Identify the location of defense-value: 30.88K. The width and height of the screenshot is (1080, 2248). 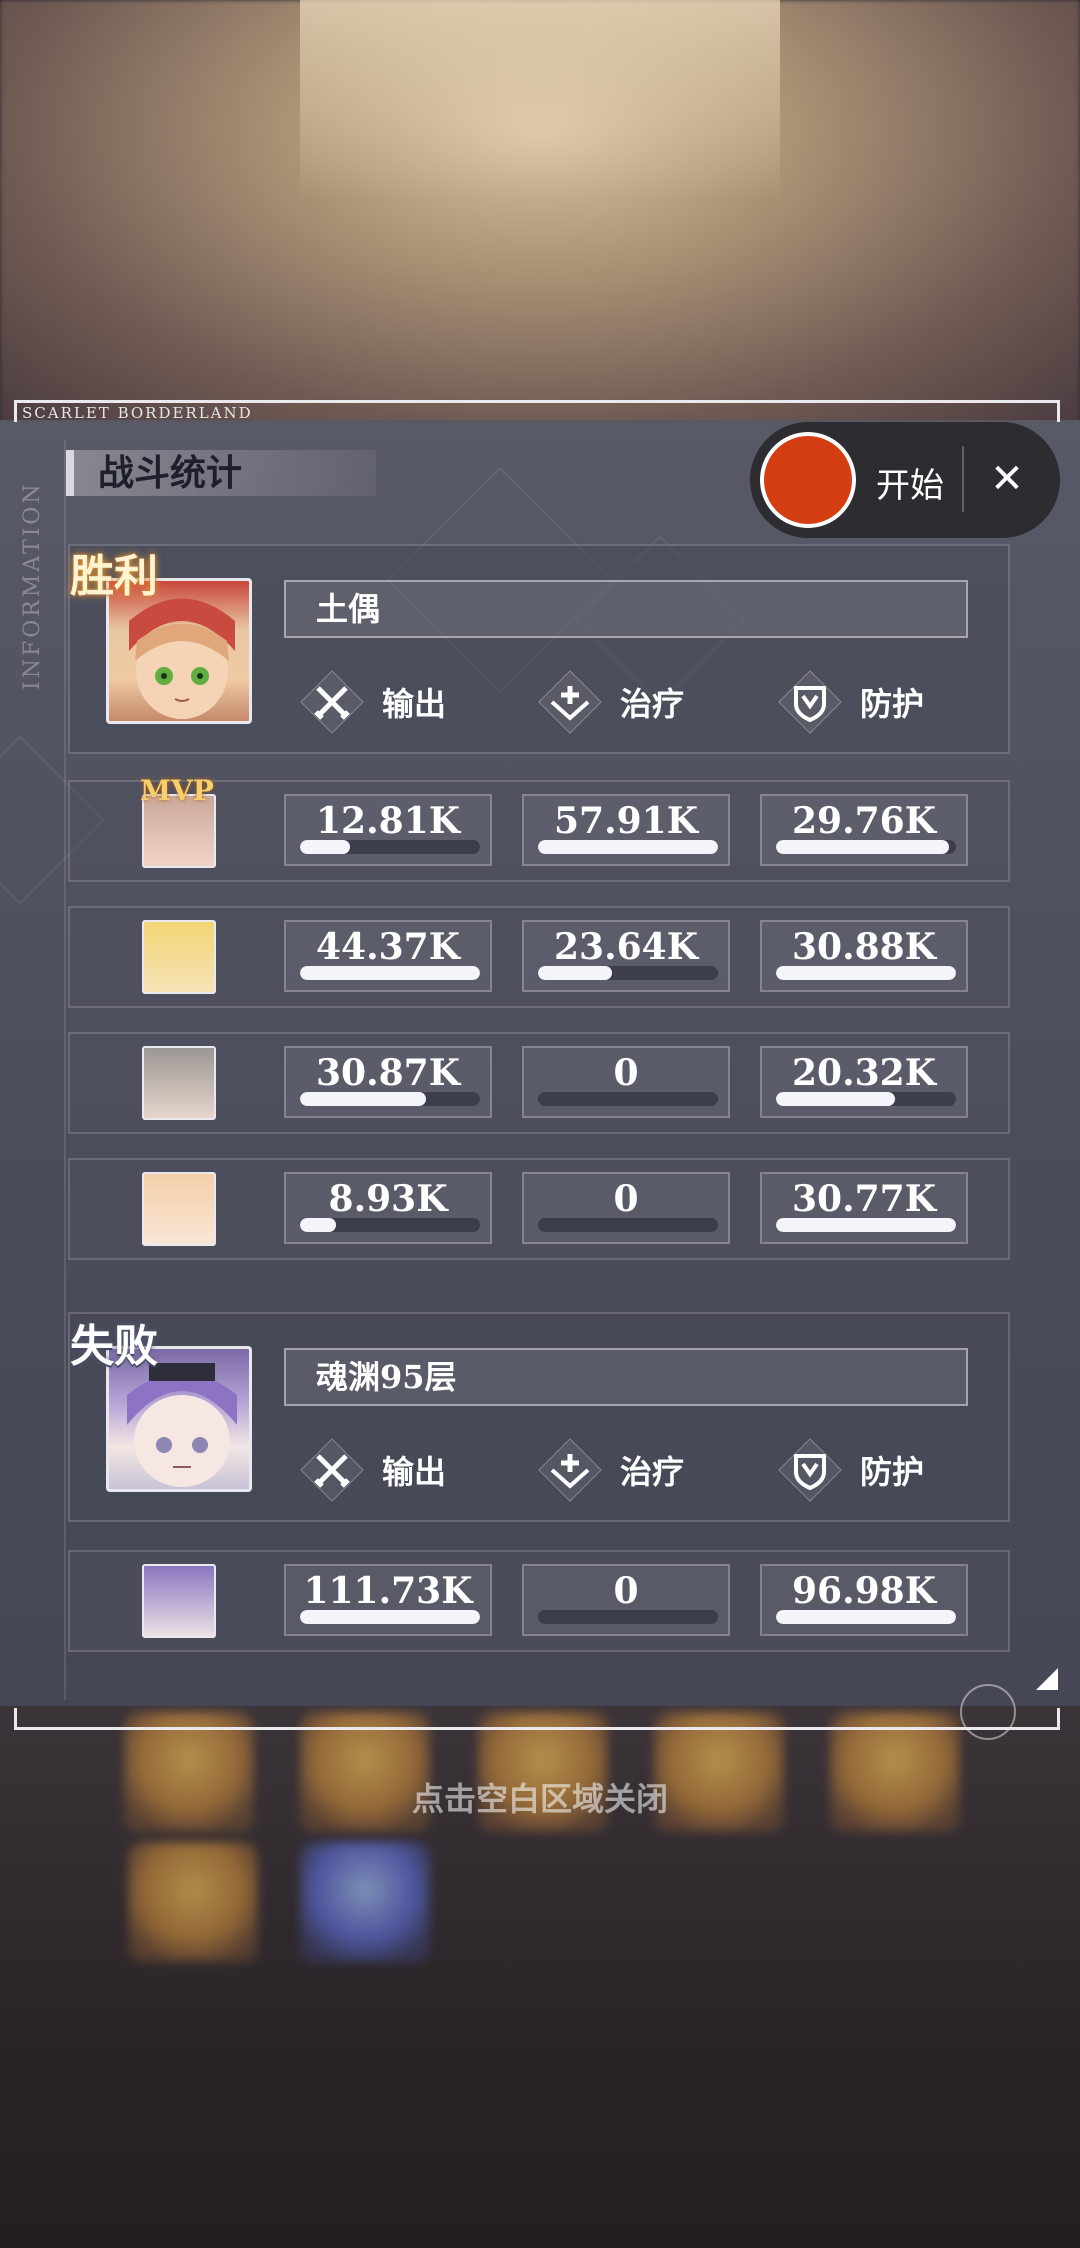
(864, 947).